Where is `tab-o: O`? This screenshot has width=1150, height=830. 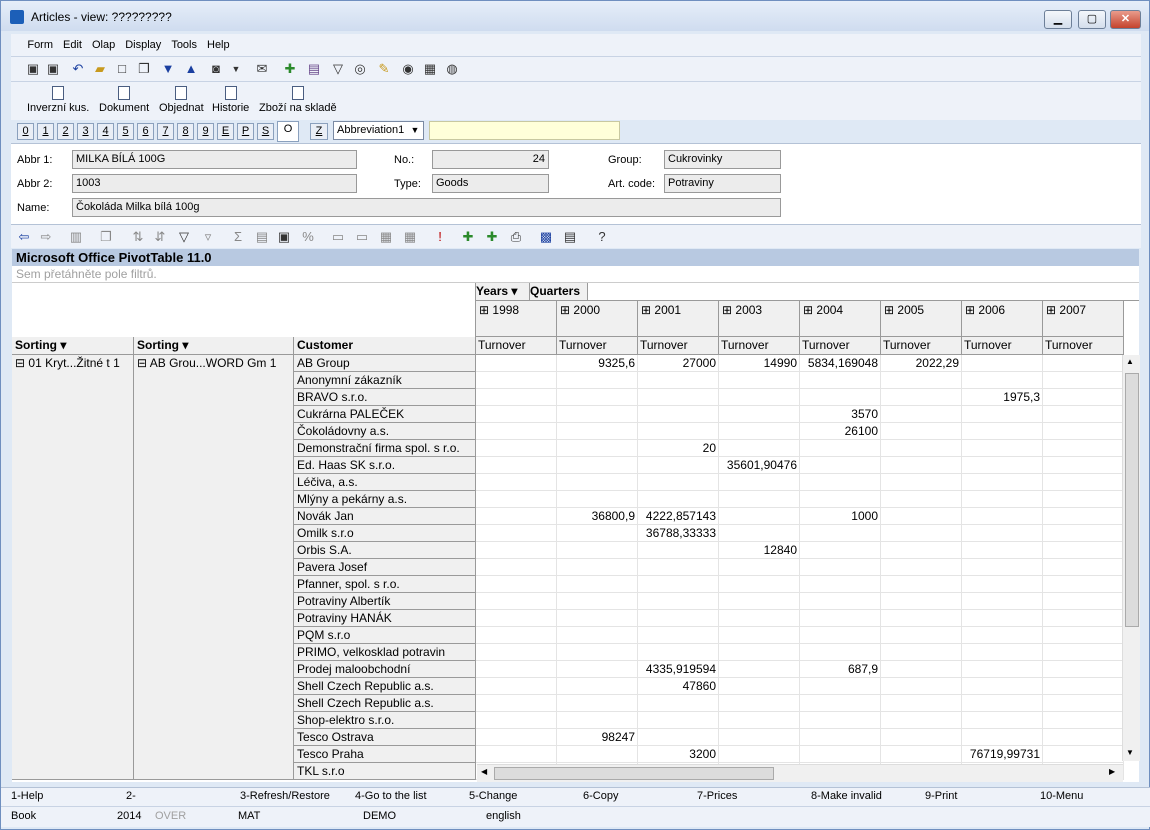 tab-o: O is located at coordinates (288, 131).